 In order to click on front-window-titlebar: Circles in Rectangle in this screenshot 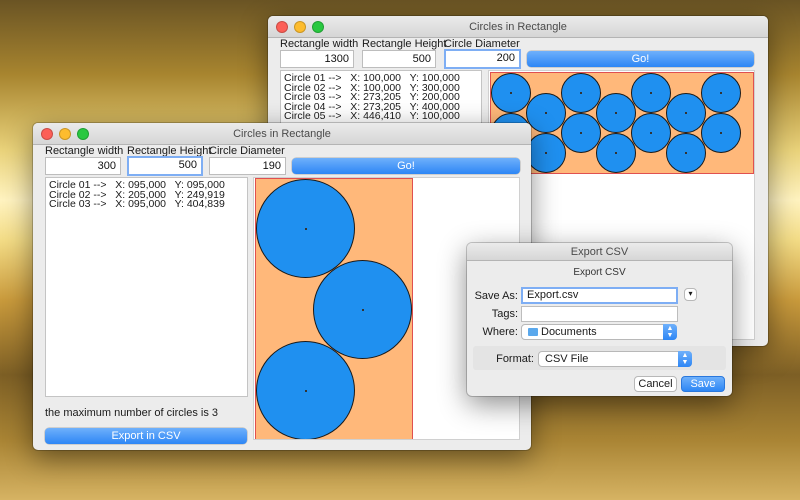, I will do `click(282, 134)`.